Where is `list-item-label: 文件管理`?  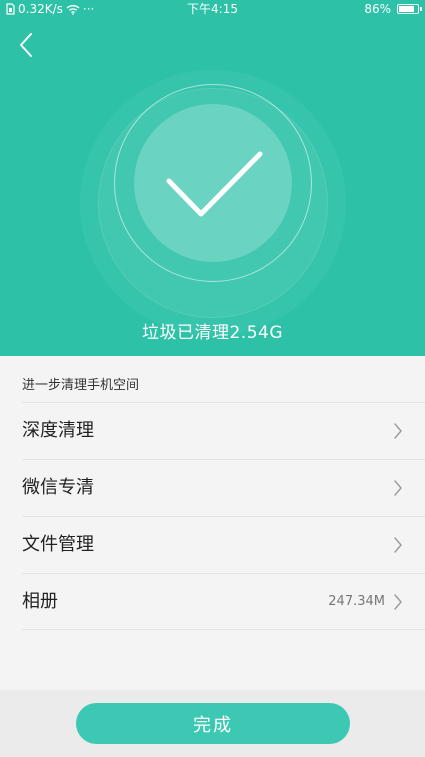
list-item-label: 文件管理 is located at coordinates (58, 544).